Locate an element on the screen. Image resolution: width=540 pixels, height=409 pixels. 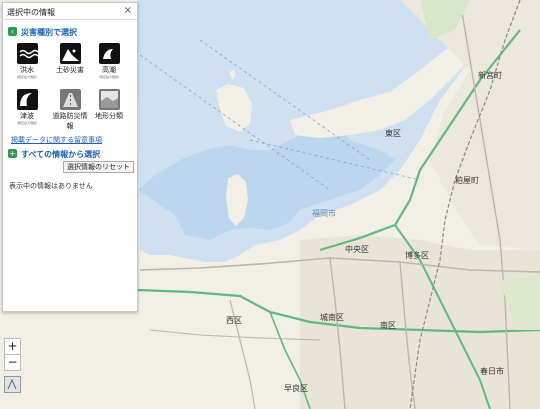
panel-title: 選択中の情報 is located at coordinates (31, 12).